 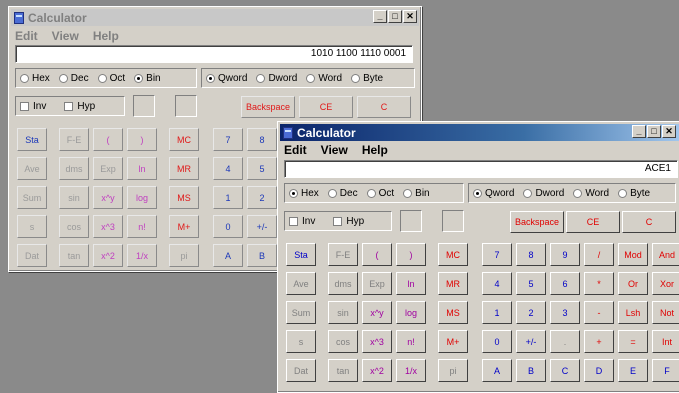 What do you see at coordinates (593, 222) in the screenshot?
I see `ce-button: CE` at bounding box center [593, 222].